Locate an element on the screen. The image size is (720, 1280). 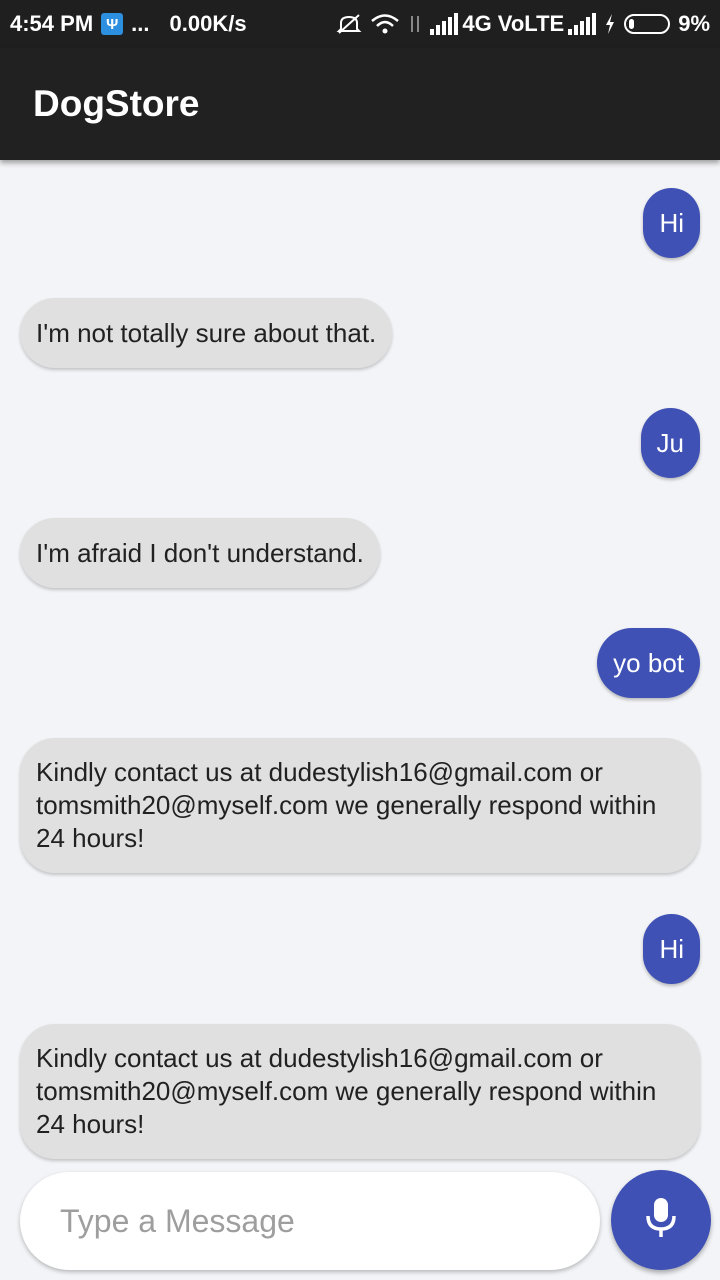
network-label: 4G VoLTE is located at coordinates (513, 23).